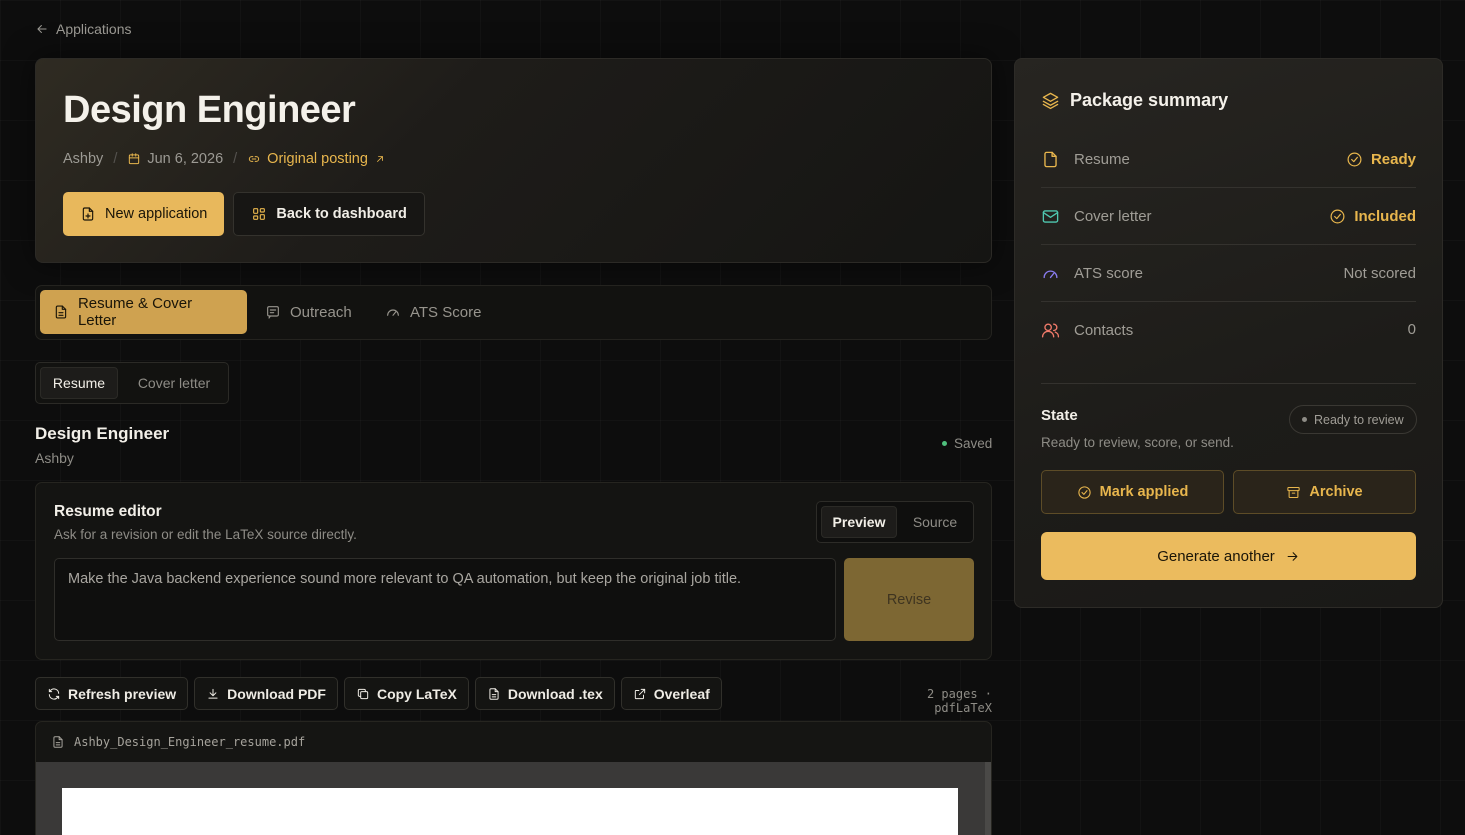 This screenshot has width=1465, height=835. What do you see at coordinates (513, 798) in the screenshot?
I see `pdf-canvas` at bounding box center [513, 798].